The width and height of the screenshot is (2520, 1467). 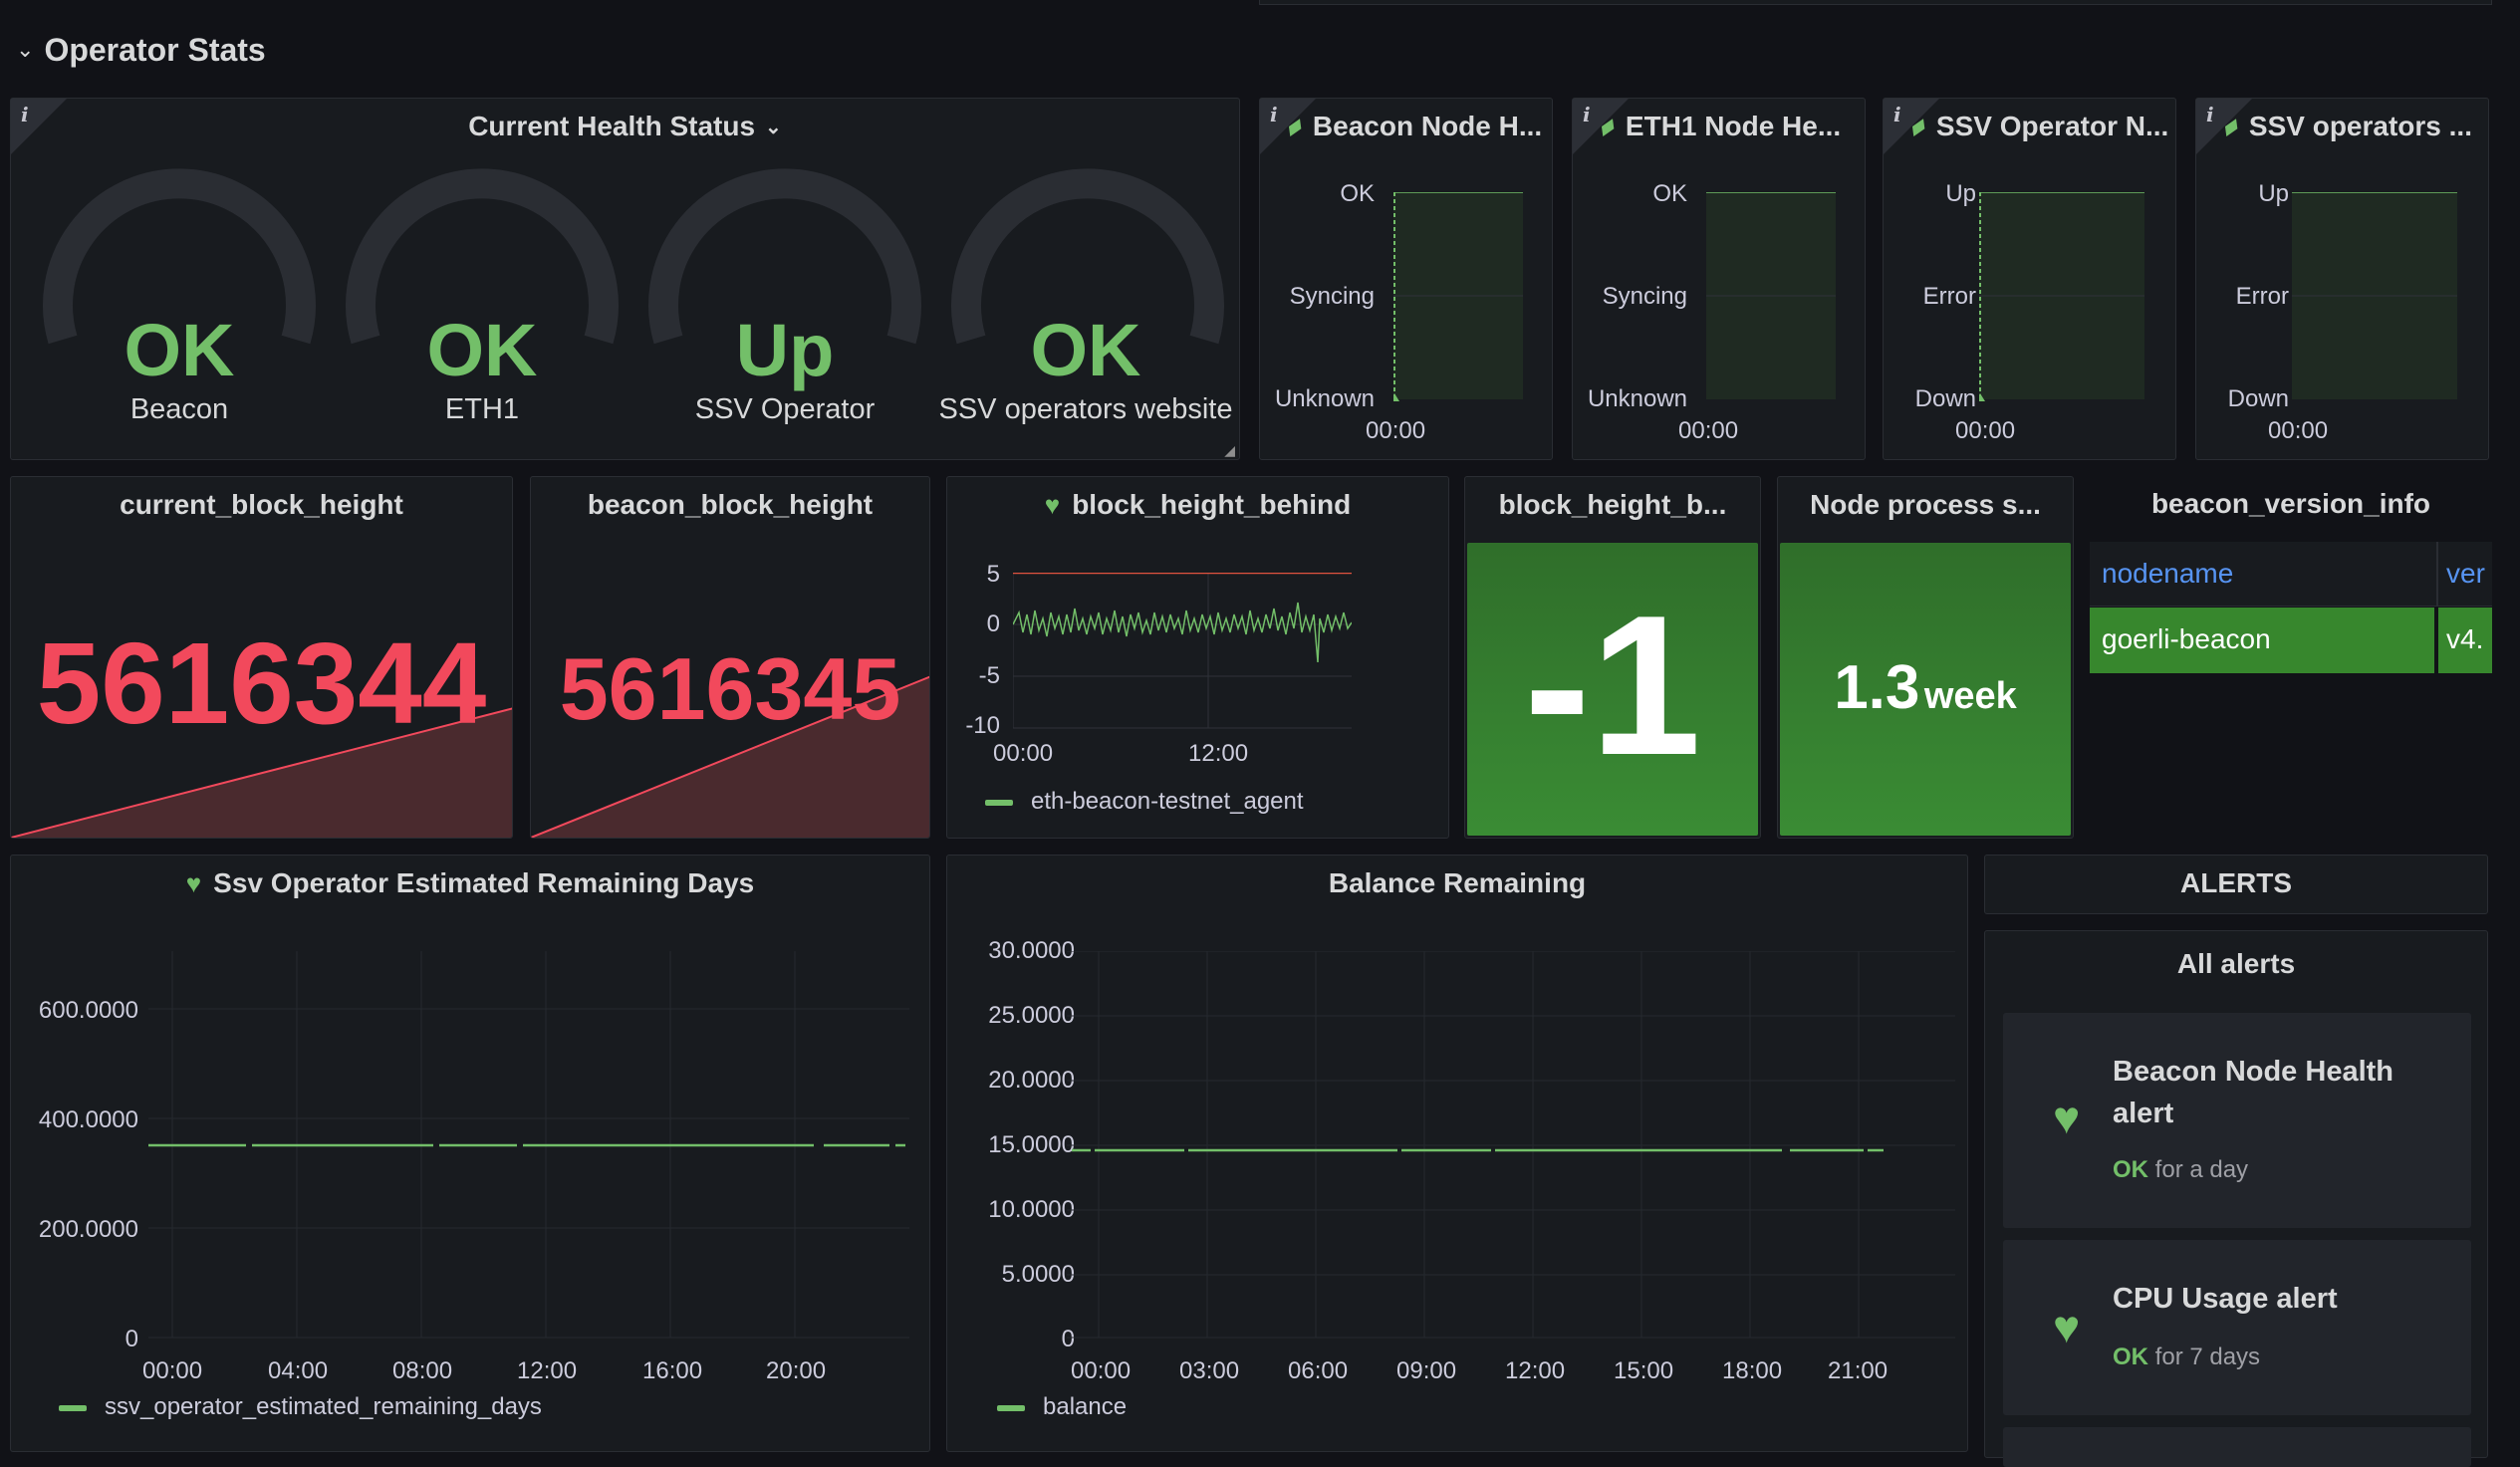 I want to click on legend-label: ssv_operator_estimated_remaining_days, so click(x=323, y=1406).